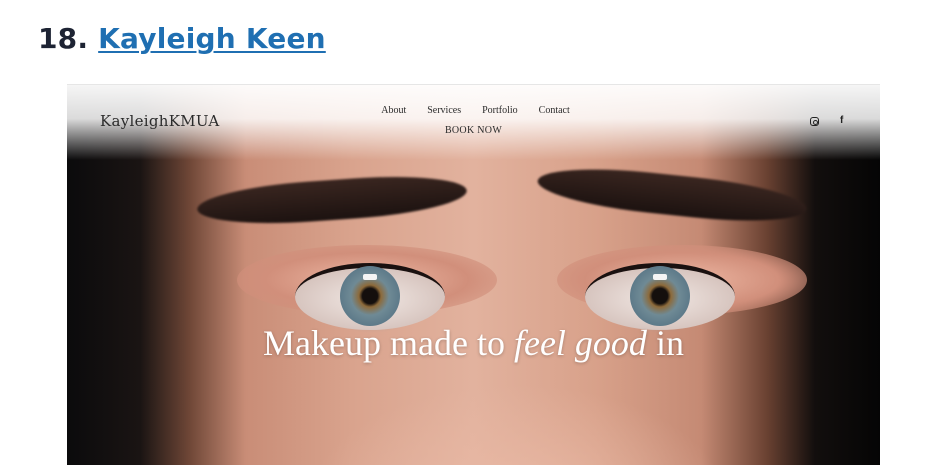 Image resolution: width=938 pixels, height=470 pixels. Describe the element at coordinates (580, 343) in the screenshot. I see `hero-text-italic: feel good` at that location.